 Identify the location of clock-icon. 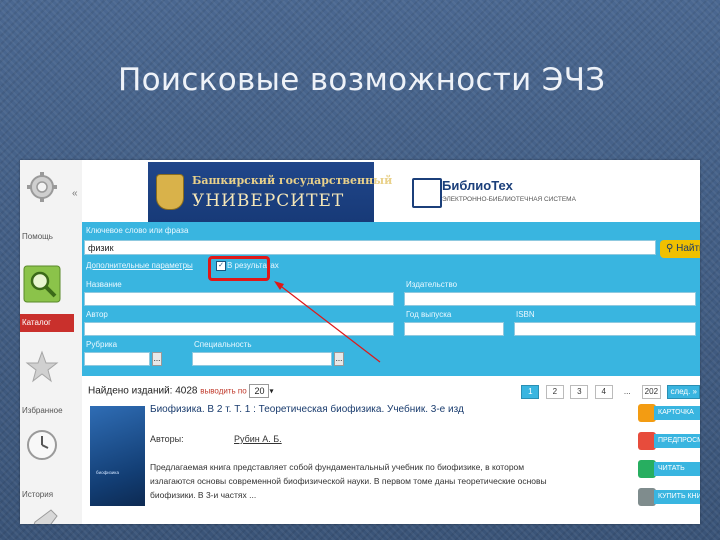
(42, 445).